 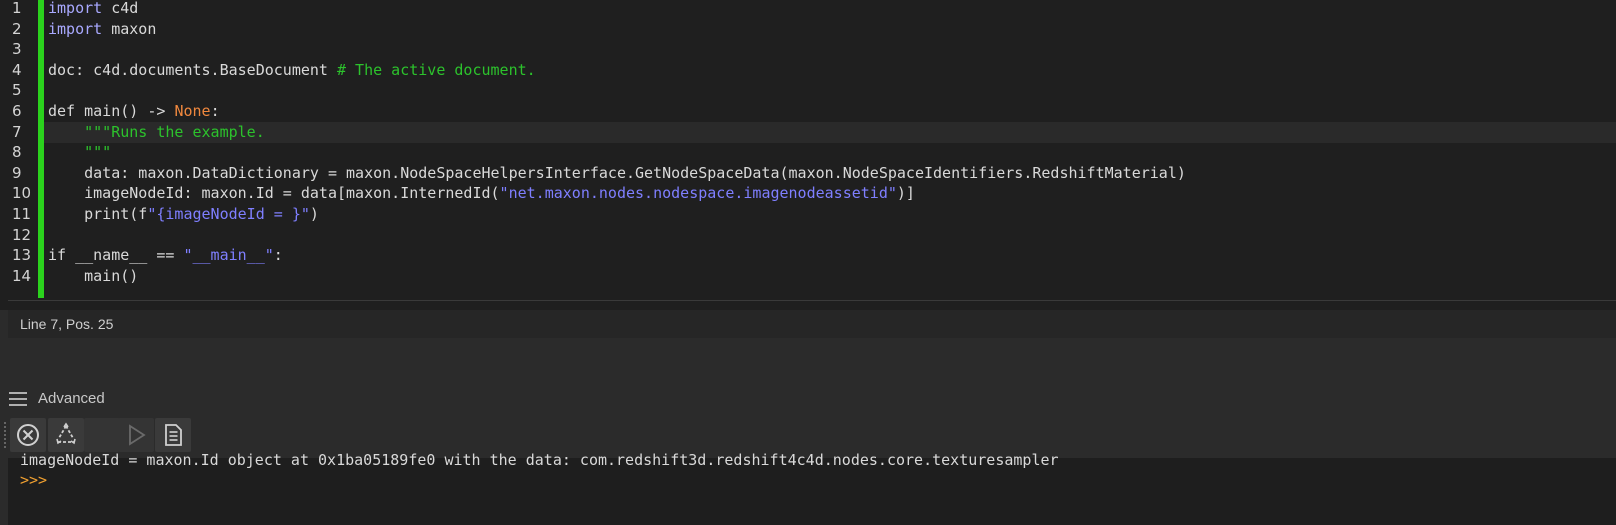 I want to click on panel-title: Advanced, so click(x=71, y=398).